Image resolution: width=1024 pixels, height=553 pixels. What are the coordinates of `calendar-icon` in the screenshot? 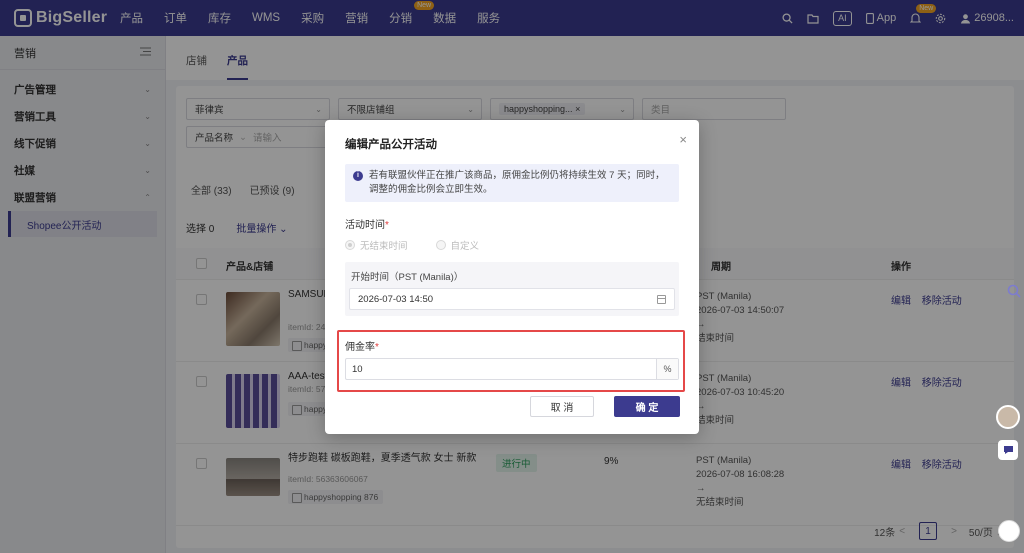 It's located at (661, 299).